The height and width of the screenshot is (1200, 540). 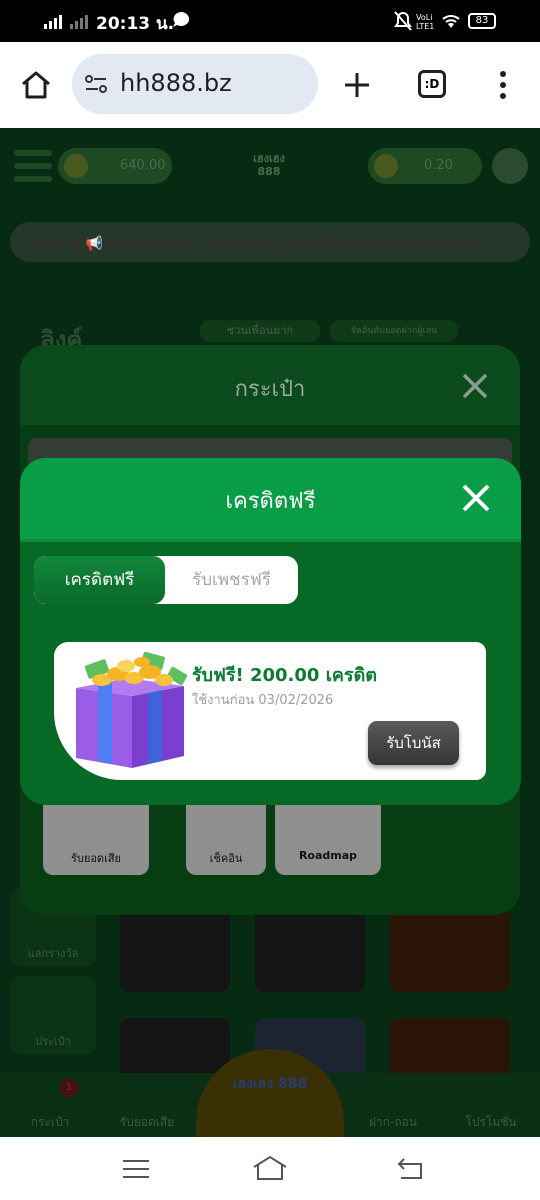 I want to click on invite-button-label: ชวนเพื่อนมาก, so click(x=260, y=330).